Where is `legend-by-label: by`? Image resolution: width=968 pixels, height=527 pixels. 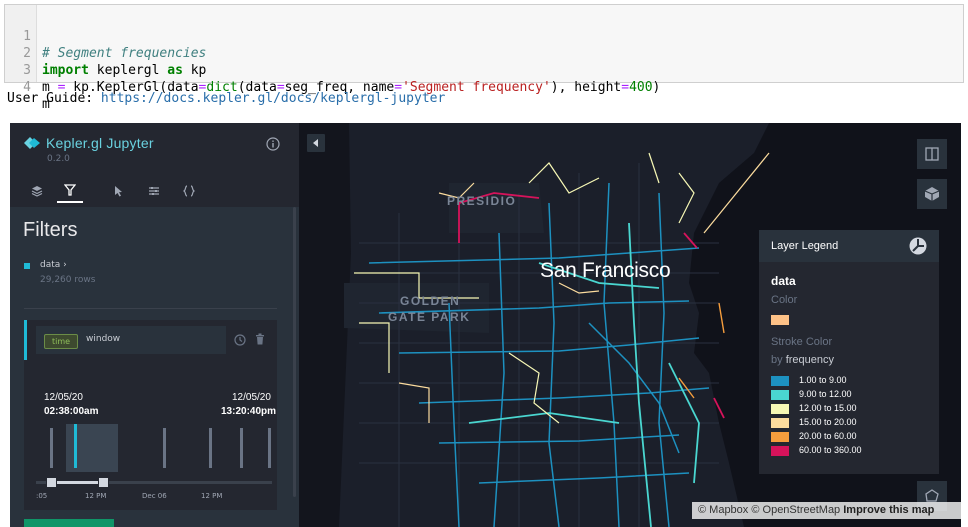
legend-by-label: by is located at coordinates (777, 360).